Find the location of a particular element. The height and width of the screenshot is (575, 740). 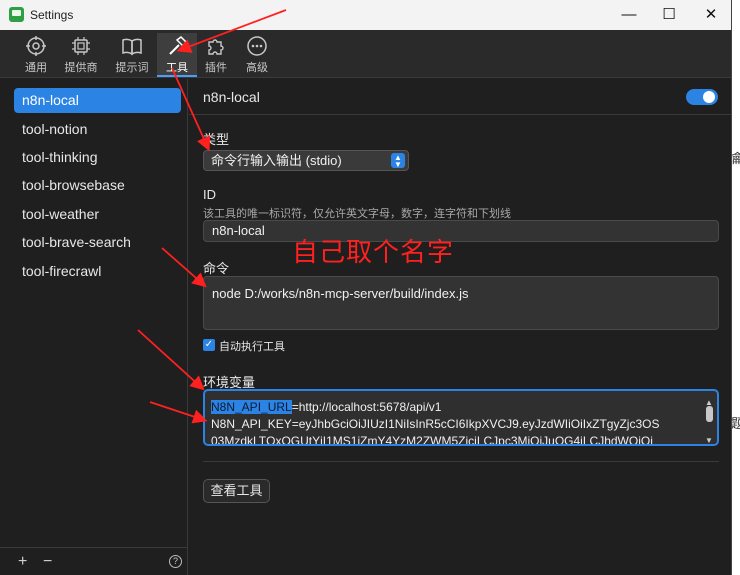

settings-toolbar: 通用 提供商 提示词 工具 插件 高级 is located at coordinates (365, 54).